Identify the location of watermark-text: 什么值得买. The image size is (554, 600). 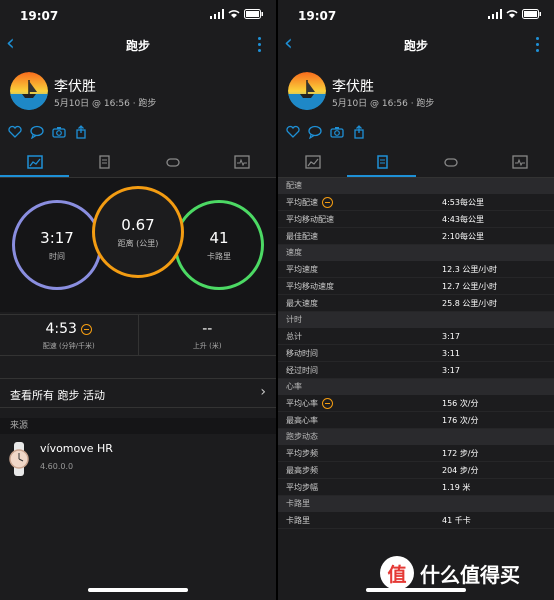
(470, 574).